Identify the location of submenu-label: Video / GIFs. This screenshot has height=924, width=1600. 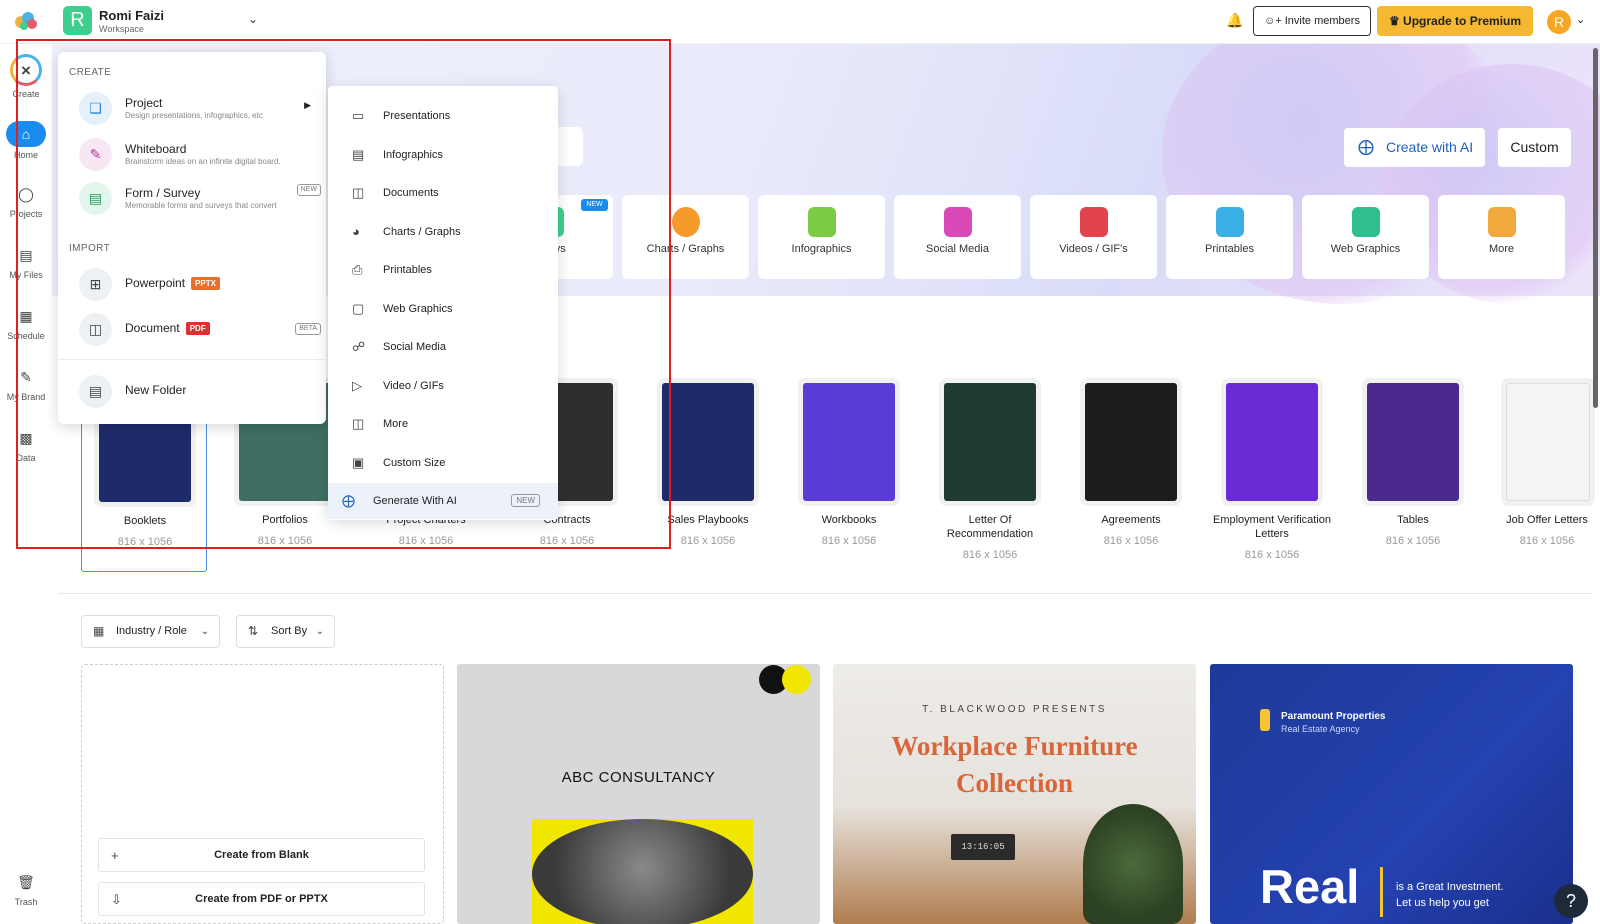
(413, 386).